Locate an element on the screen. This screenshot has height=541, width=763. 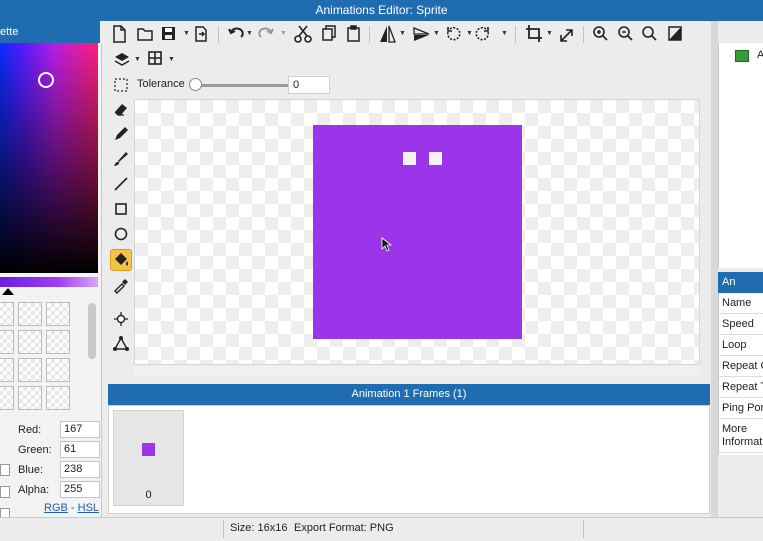
line-icon is located at coordinates (121, 184).